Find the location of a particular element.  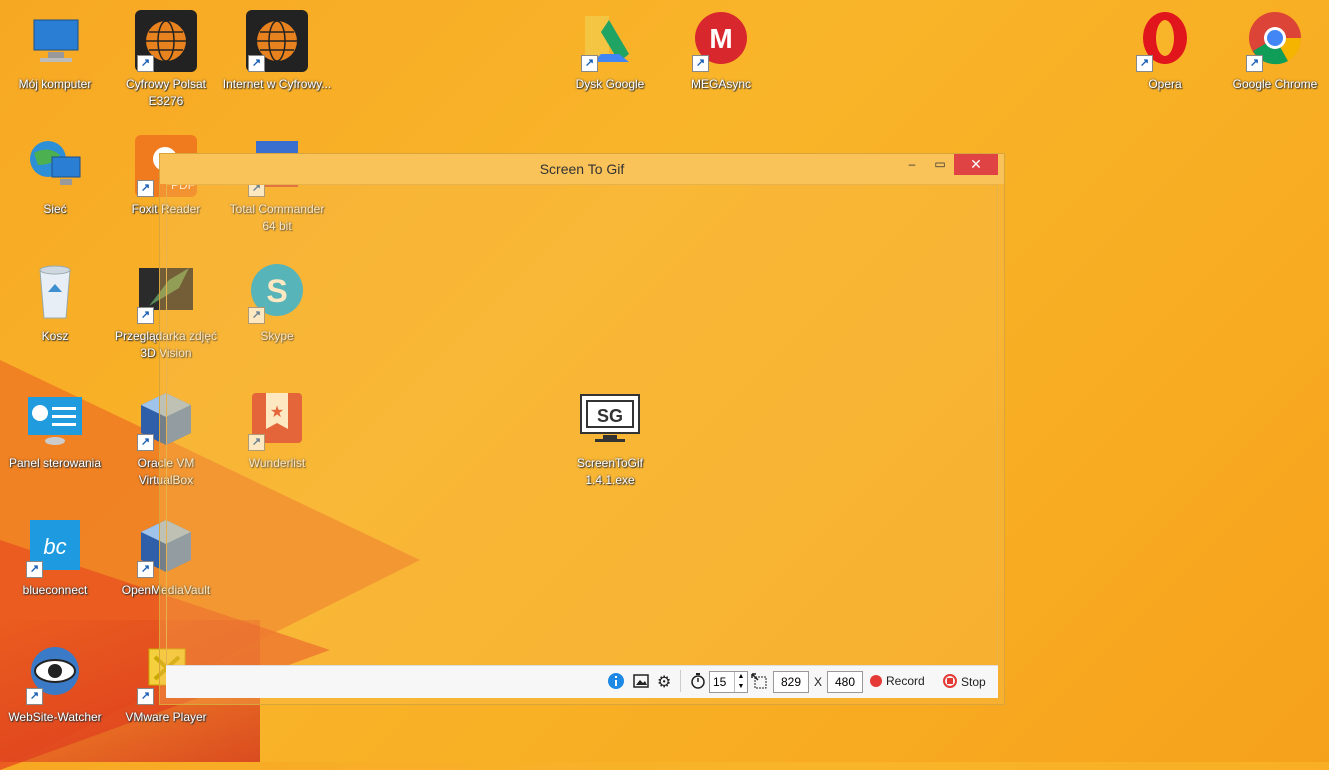

icon-label: Google Chrome is located at coordinates (1275, 84).